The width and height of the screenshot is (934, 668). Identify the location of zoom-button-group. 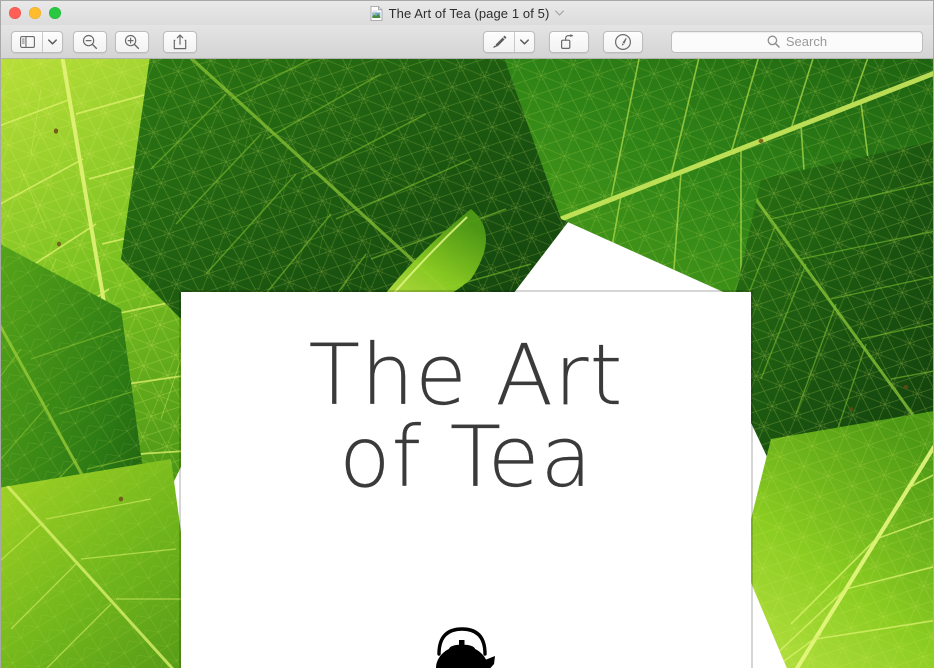
(111, 41).